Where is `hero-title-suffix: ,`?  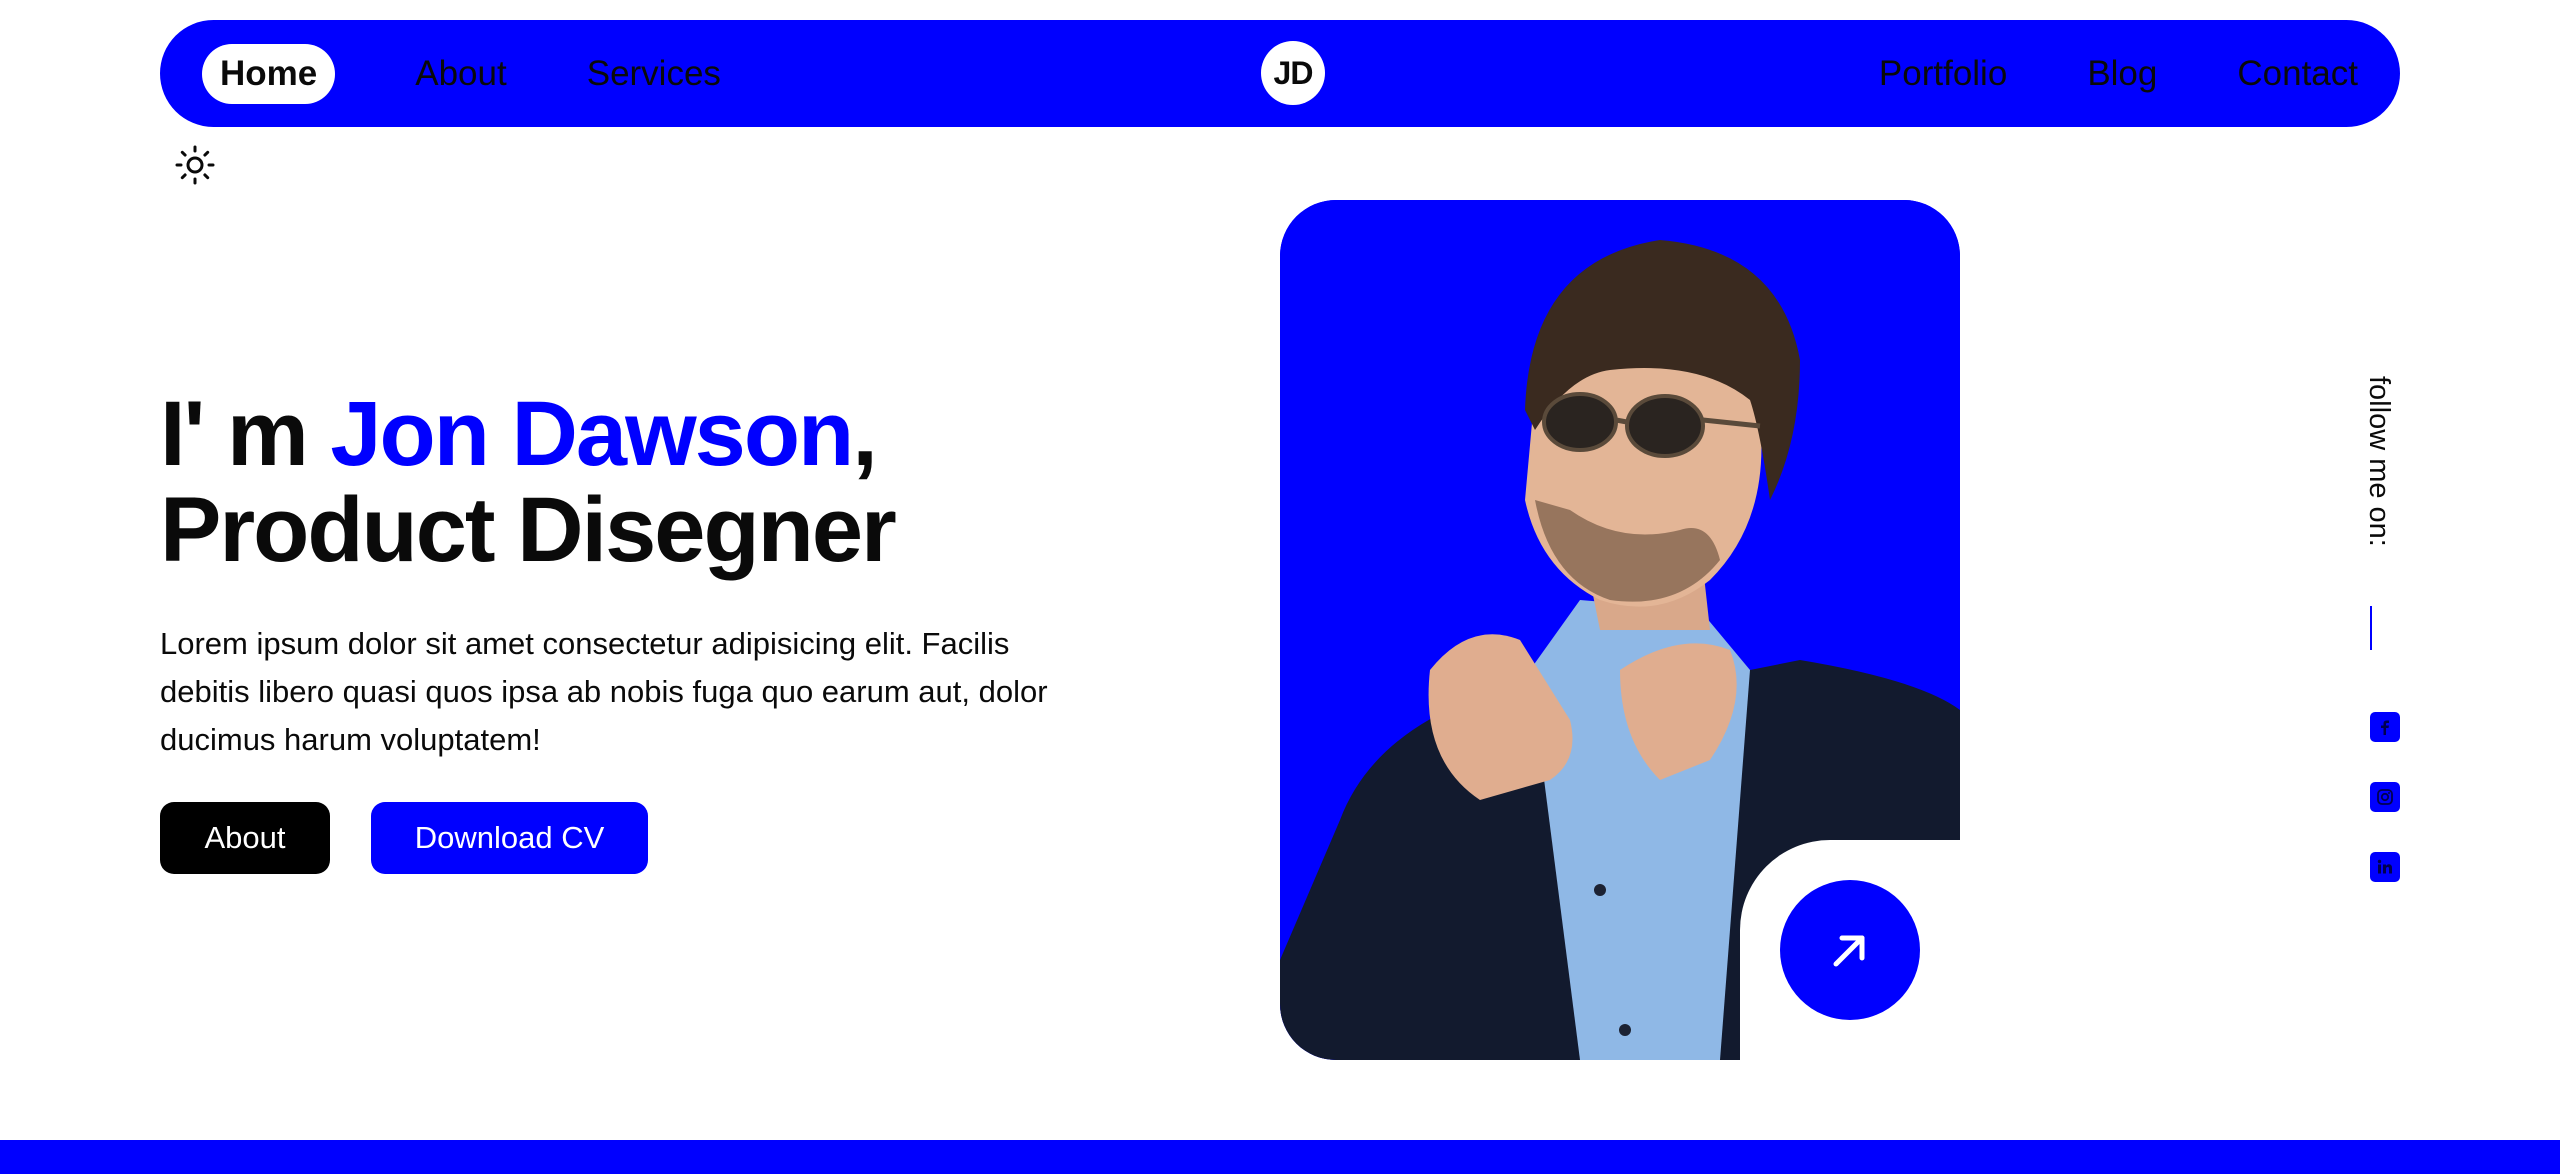 hero-title-suffix: , is located at coordinates (865, 434).